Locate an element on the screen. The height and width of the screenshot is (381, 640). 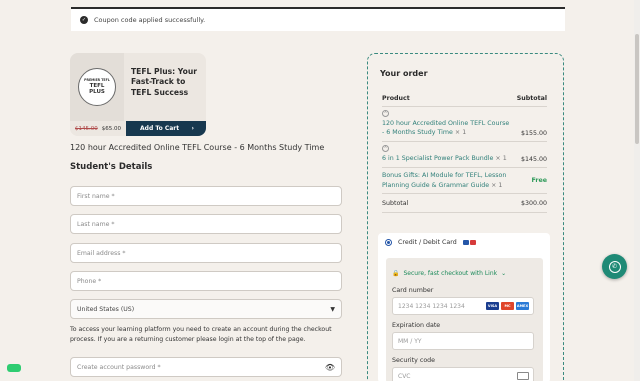
order-heading: Your order is located at coordinates (404, 73).